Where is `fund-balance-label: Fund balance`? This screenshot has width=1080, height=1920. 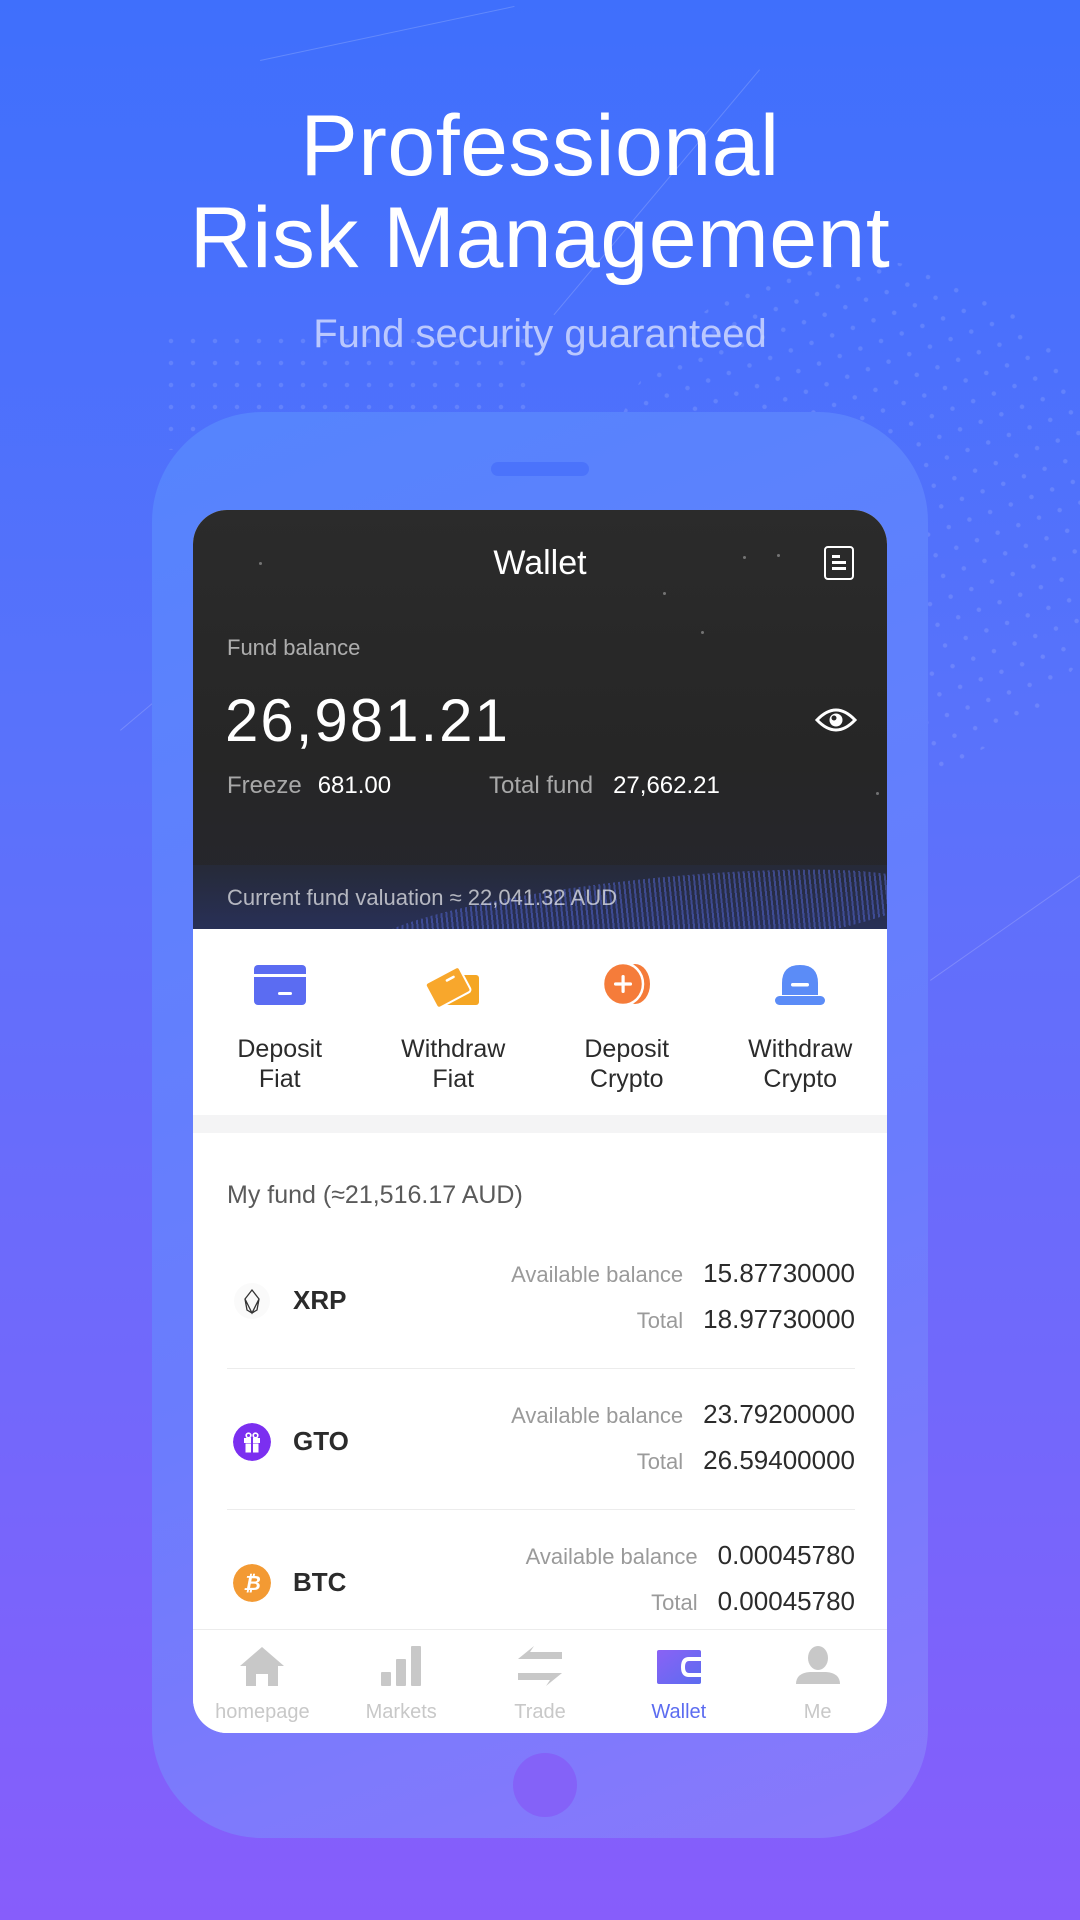 fund-balance-label: Fund balance is located at coordinates (294, 647).